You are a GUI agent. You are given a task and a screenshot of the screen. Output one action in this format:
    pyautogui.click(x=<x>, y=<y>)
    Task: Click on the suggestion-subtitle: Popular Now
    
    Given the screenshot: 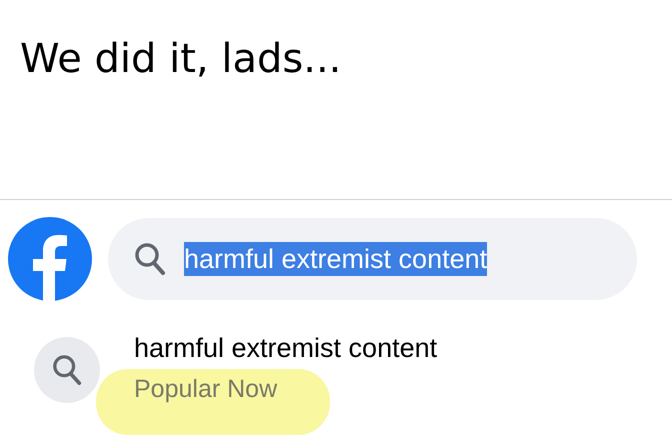 What is the action you would take?
    pyautogui.click(x=206, y=389)
    